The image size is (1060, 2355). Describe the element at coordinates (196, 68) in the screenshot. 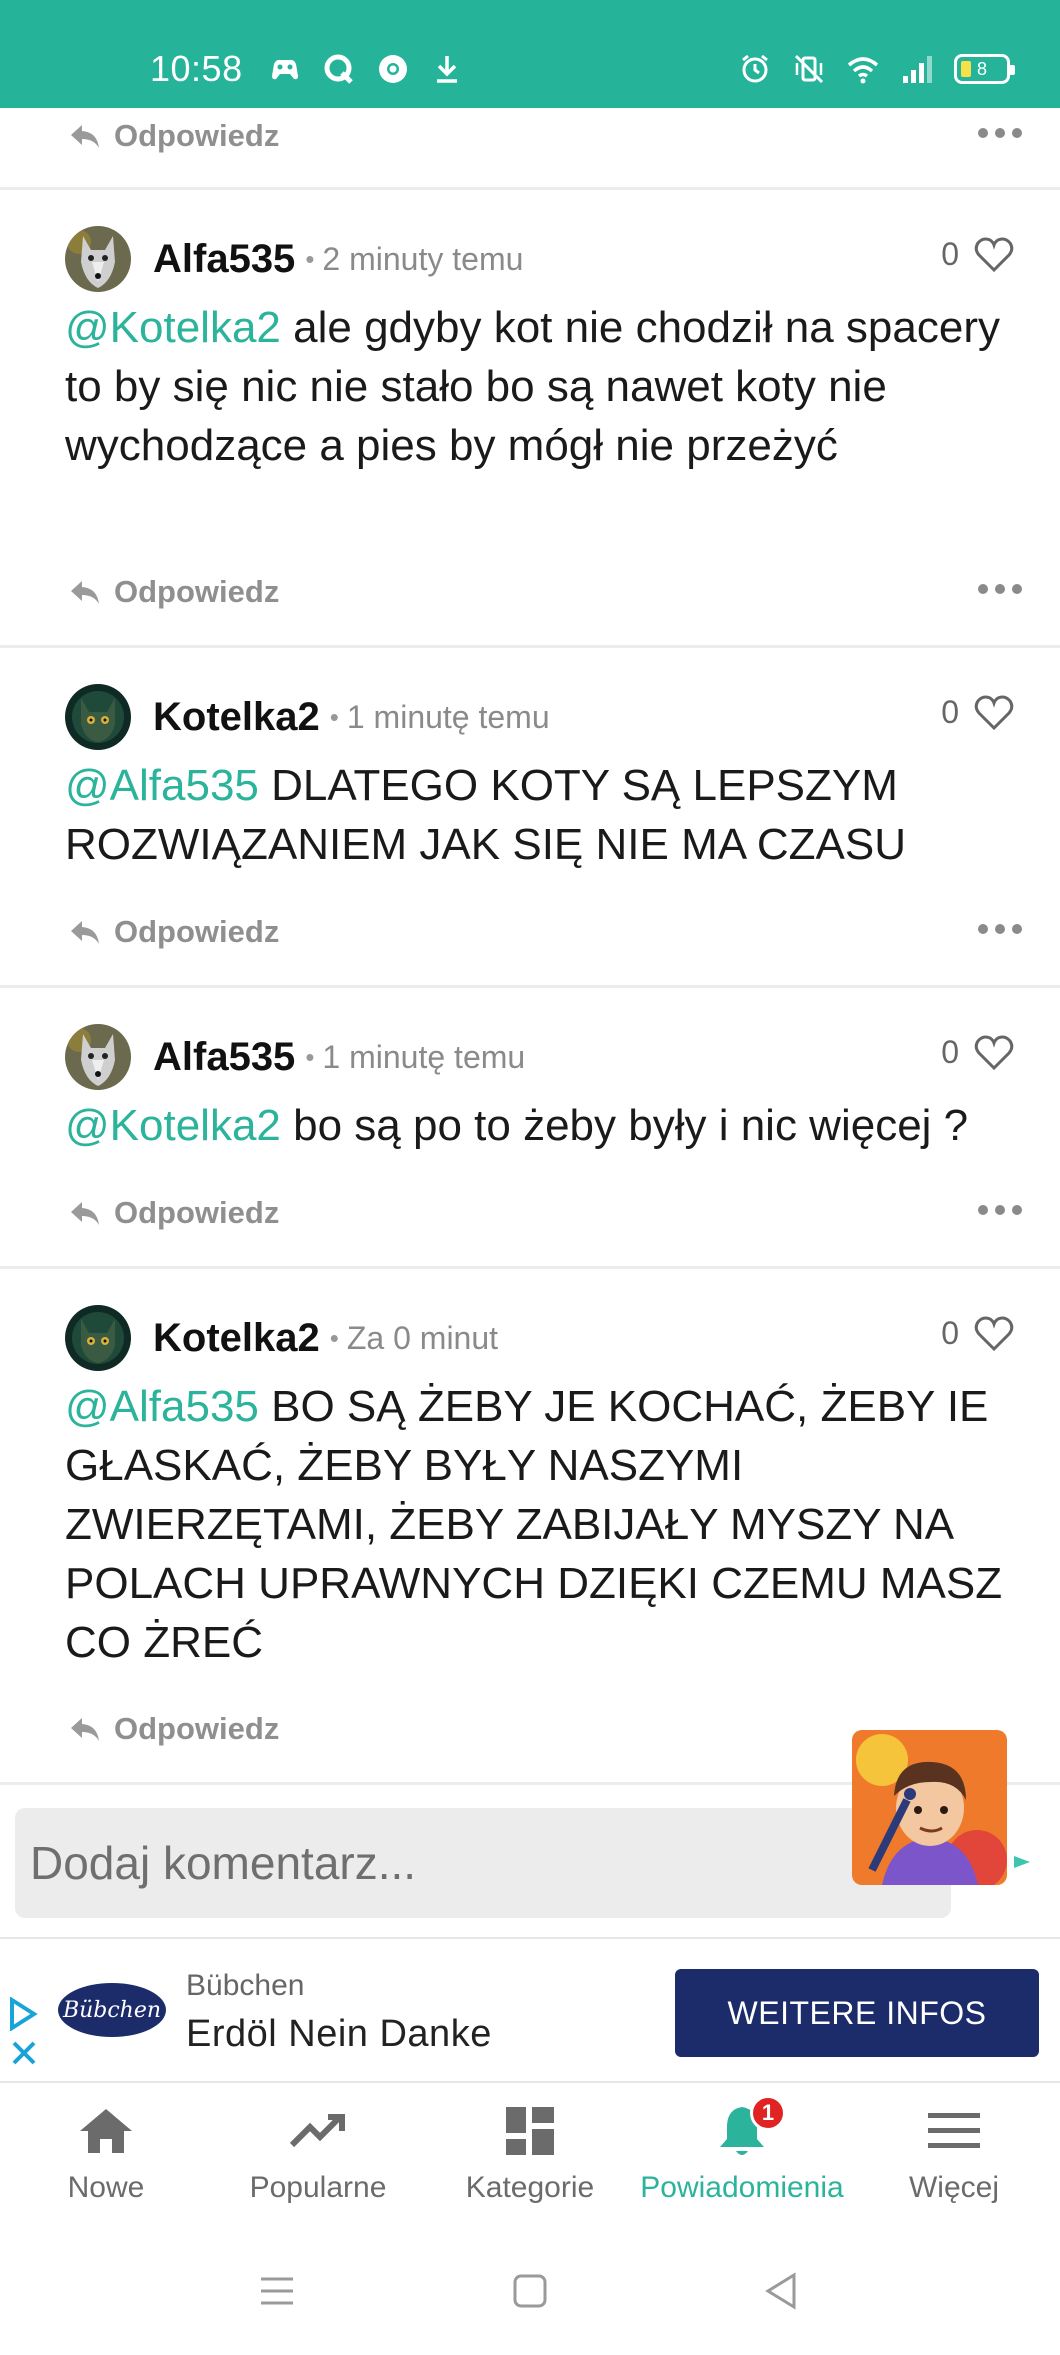

I see `status-time: 10:58` at that location.